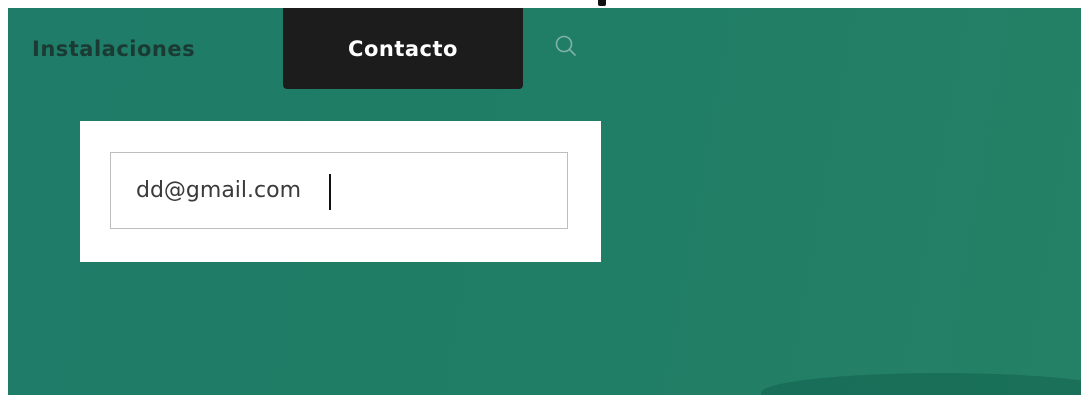 Image resolution: width=1081 pixels, height=403 pixels. I want to click on hero-decoration, so click(921, 384).